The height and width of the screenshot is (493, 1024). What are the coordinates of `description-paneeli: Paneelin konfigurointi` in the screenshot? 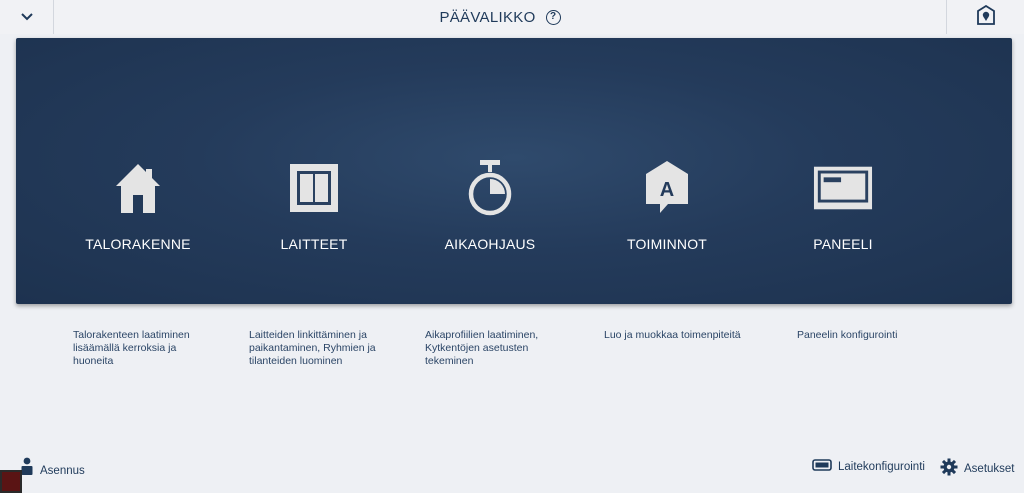 It's located at (847, 335).